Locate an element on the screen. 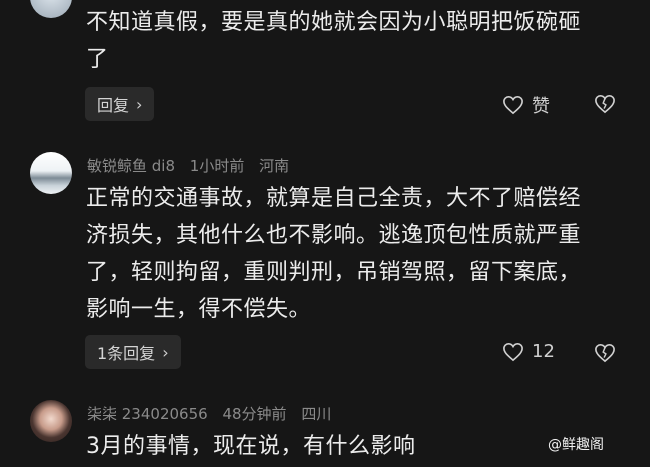  location: 河南 is located at coordinates (274, 166).